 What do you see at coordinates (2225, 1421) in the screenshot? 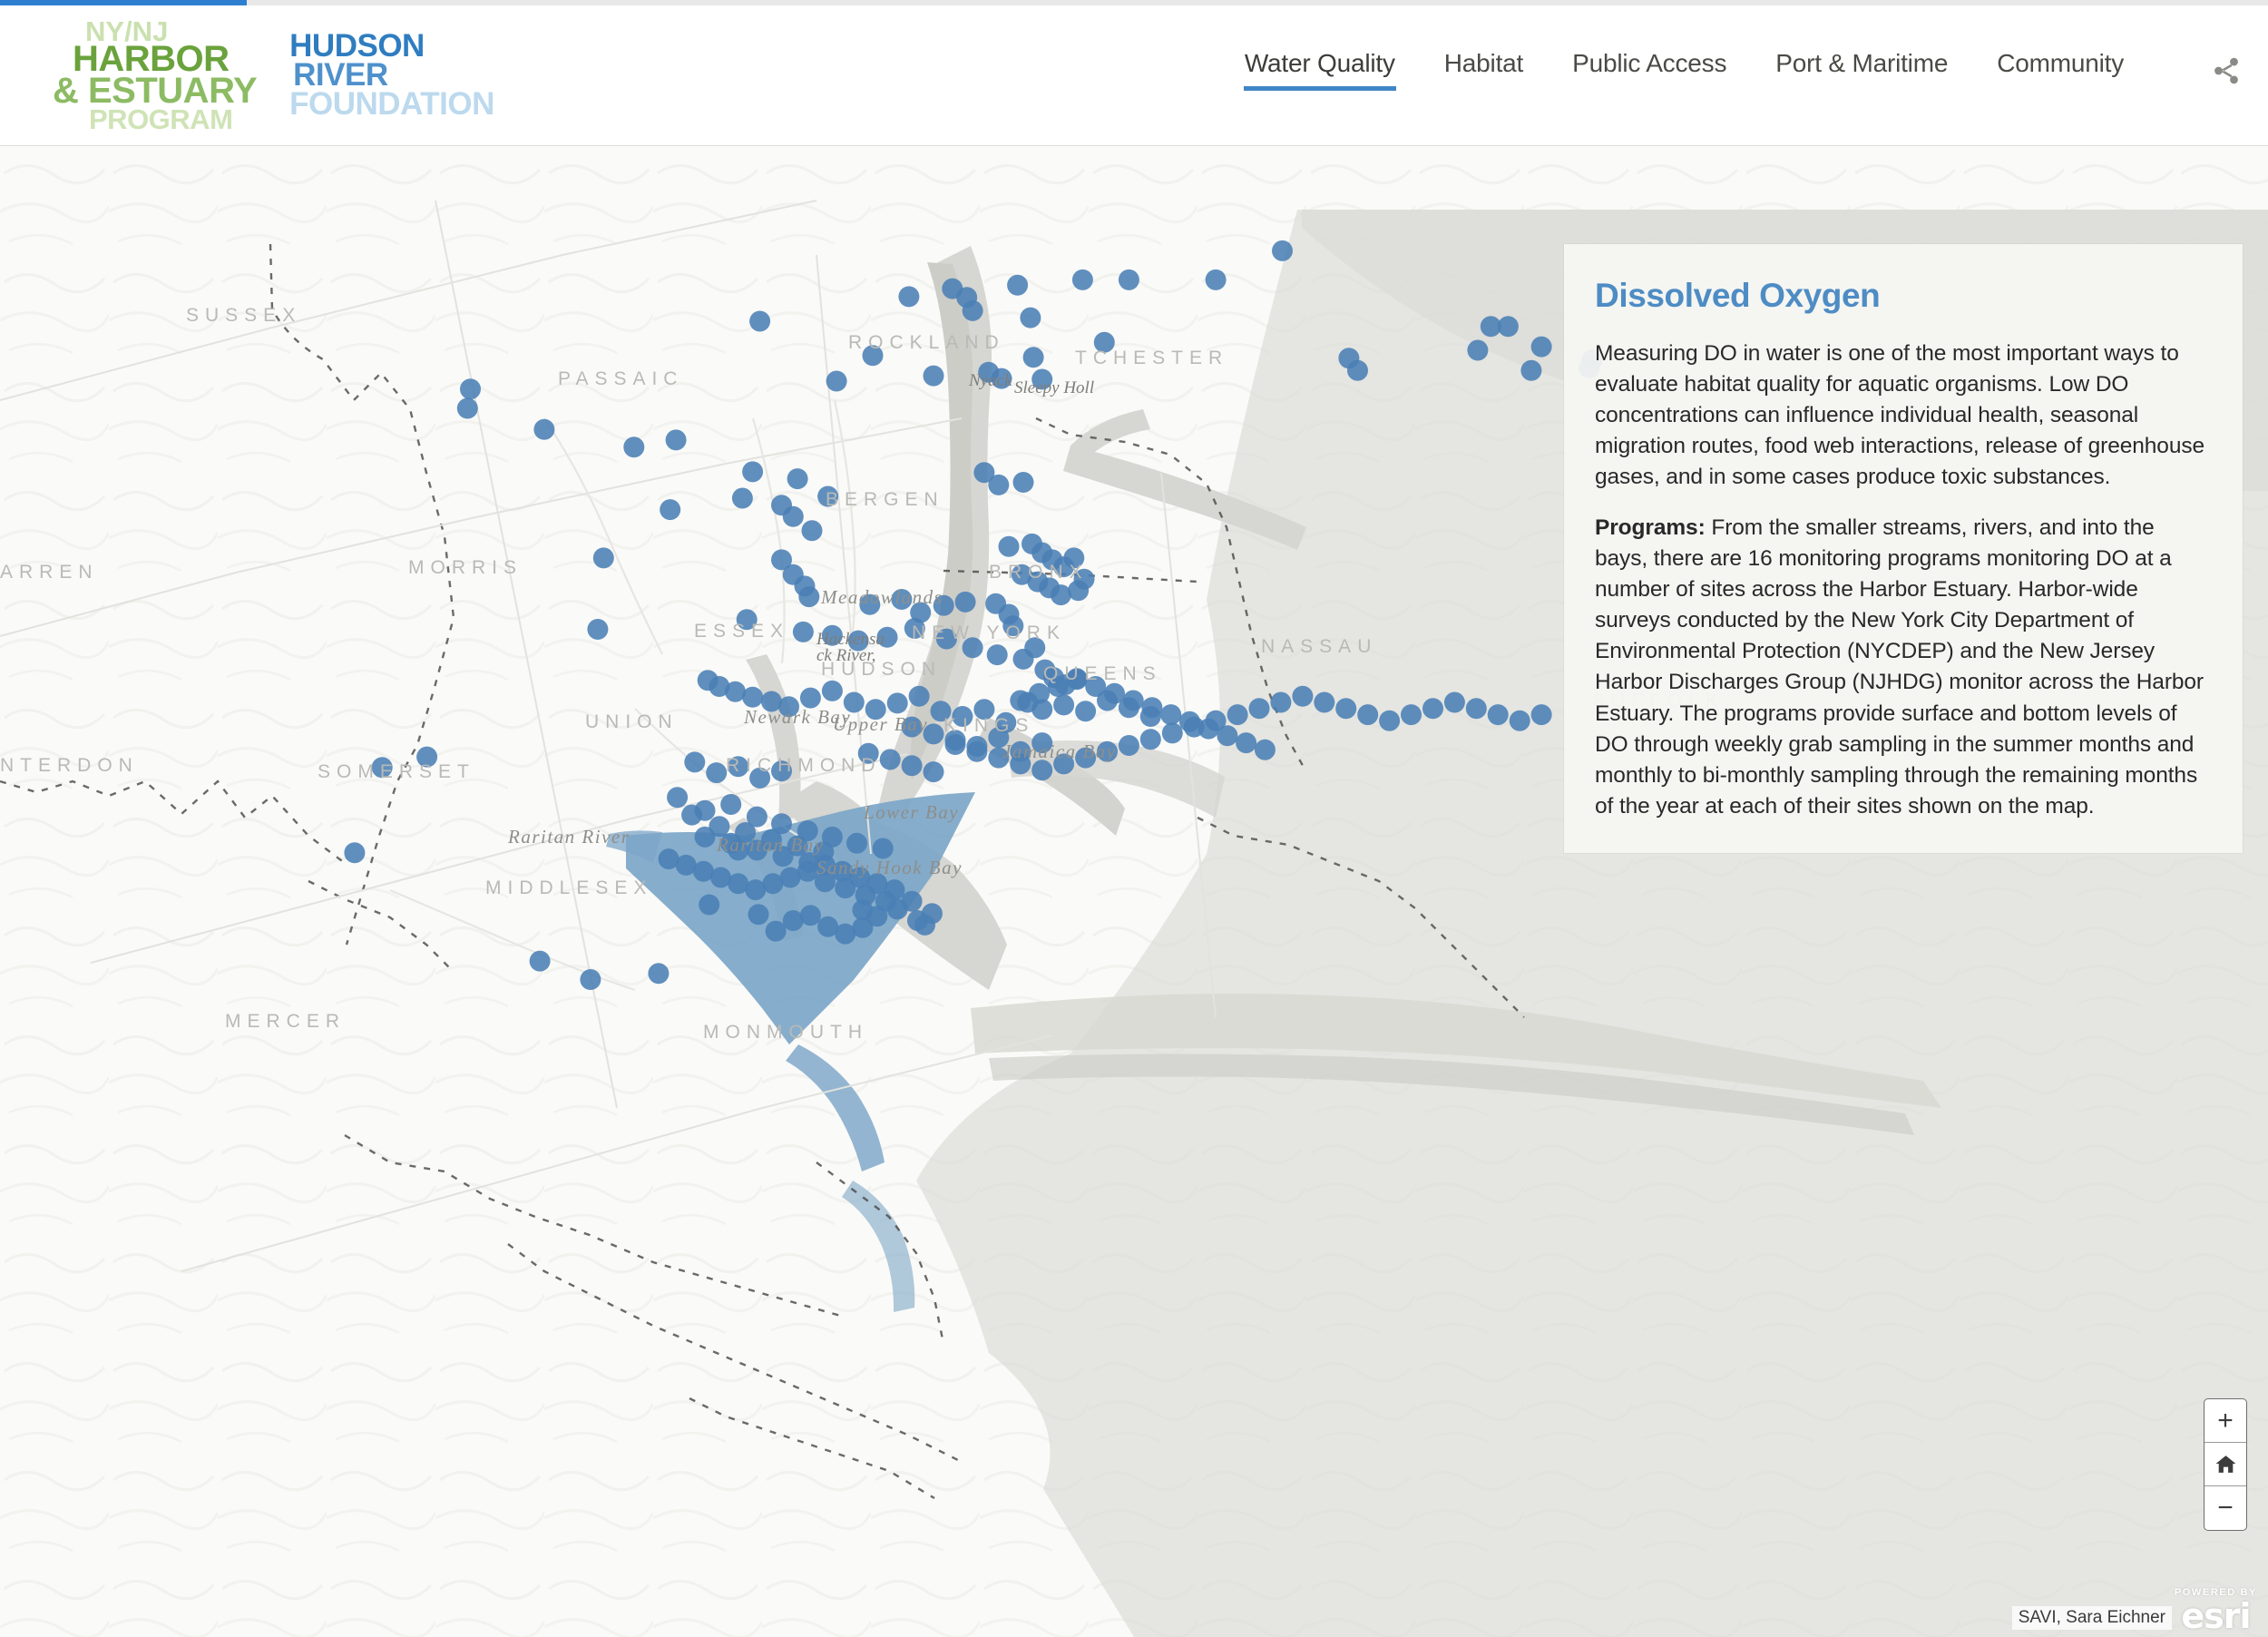
I see `zoom-in-button: +` at bounding box center [2225, 1421].